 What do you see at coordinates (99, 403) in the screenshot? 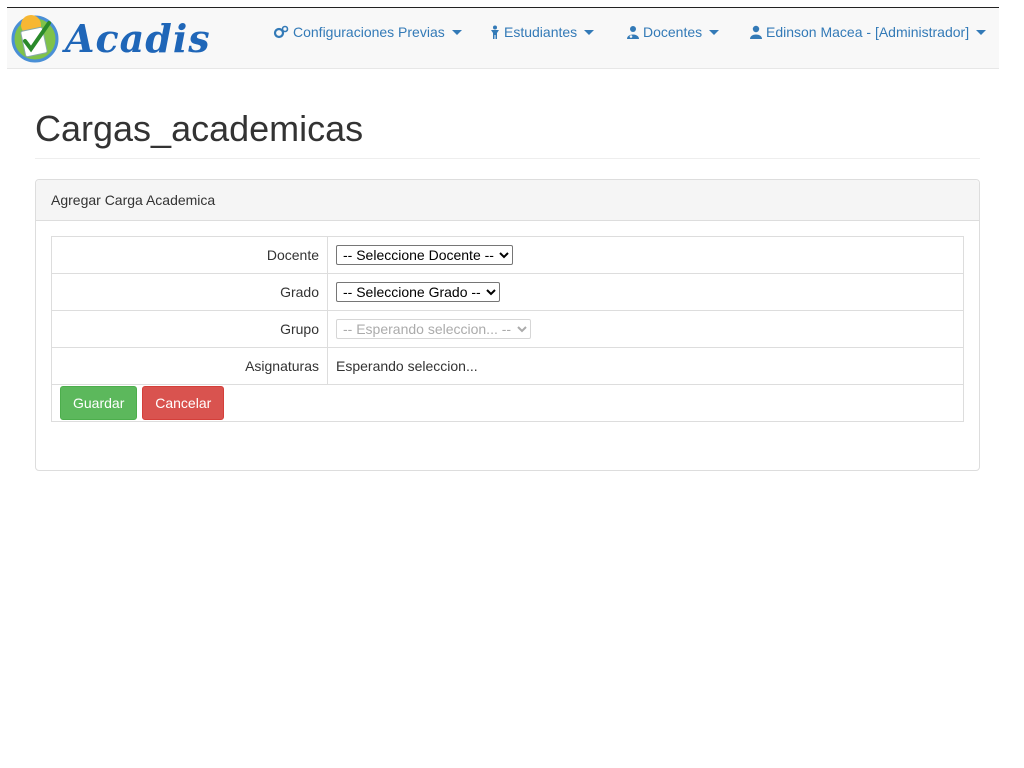
I see `save-button: Guardar` at bounding box center [99, 403].